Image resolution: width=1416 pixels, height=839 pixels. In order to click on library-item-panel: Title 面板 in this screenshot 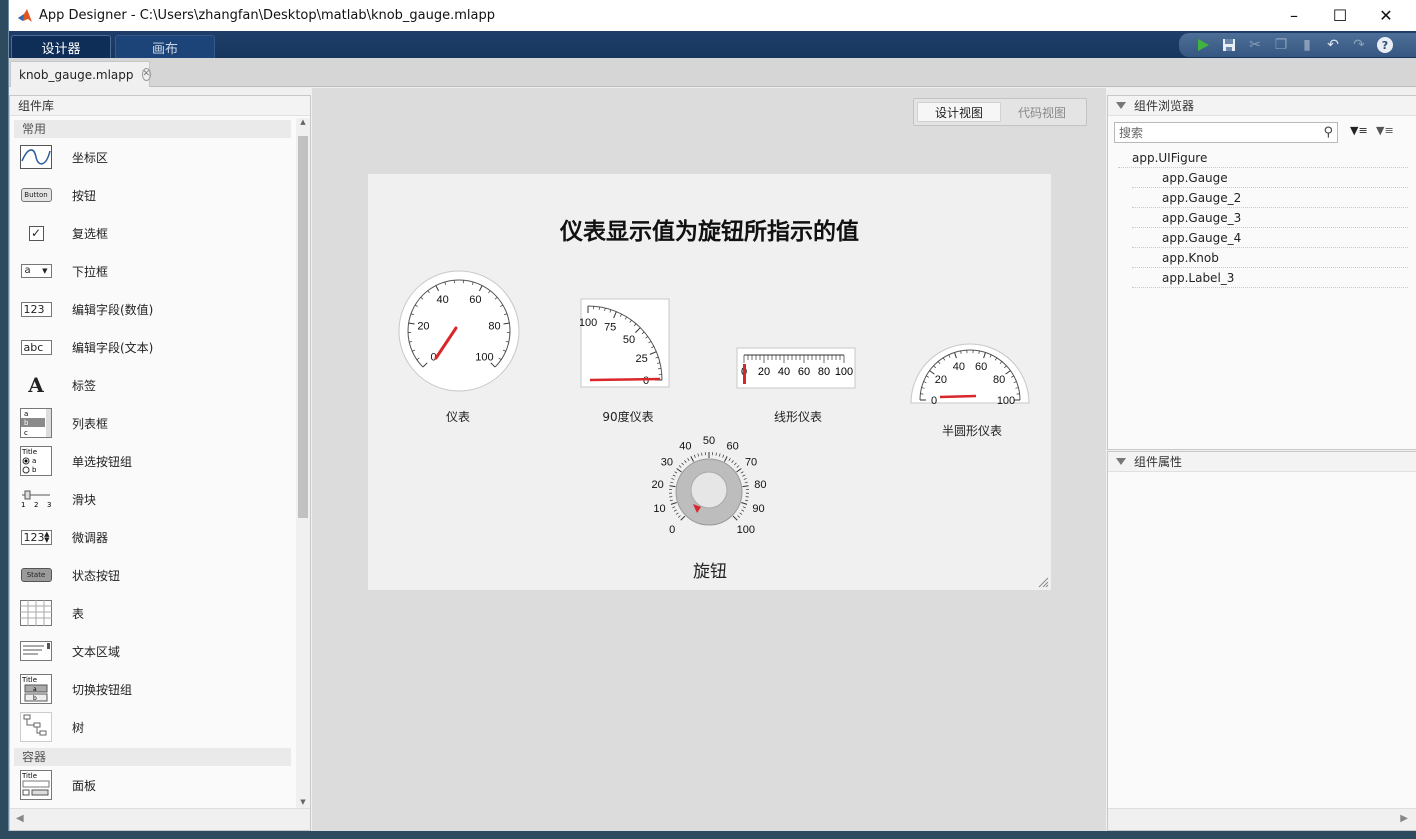, I will do `click(152, 785)`.